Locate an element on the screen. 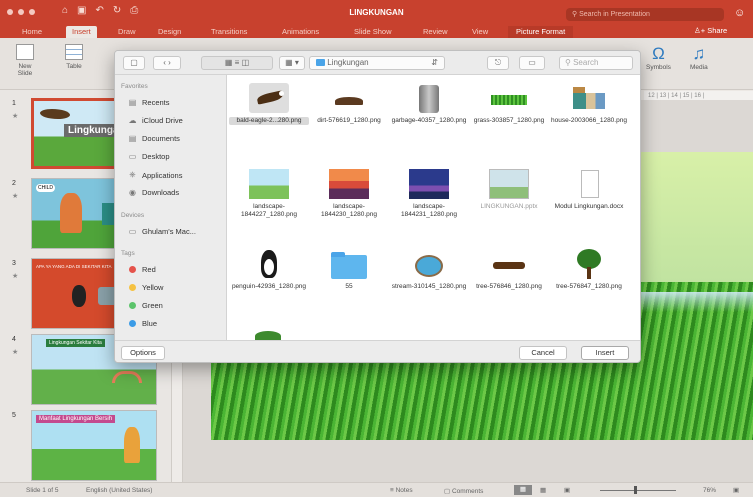 The height and width of the screenshot is (497, 753). documents-icon: ▤ is located at coordinates (132, 138).